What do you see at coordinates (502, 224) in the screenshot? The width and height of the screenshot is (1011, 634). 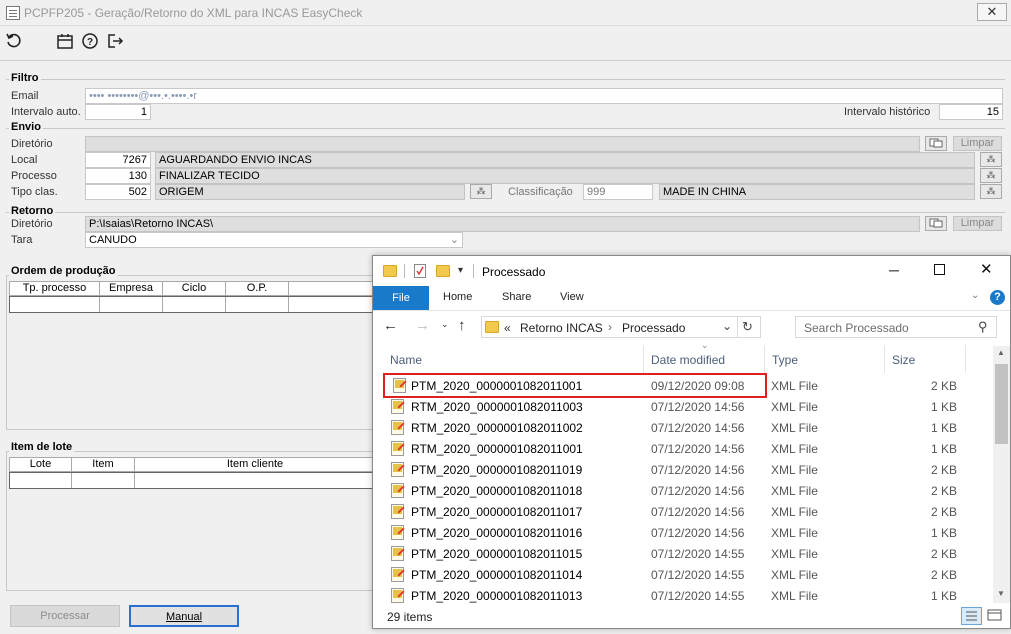 I see `retorno-diretorio-field: P:\Isaias\Retorno INCAS\` at bounding box center [502, 224].